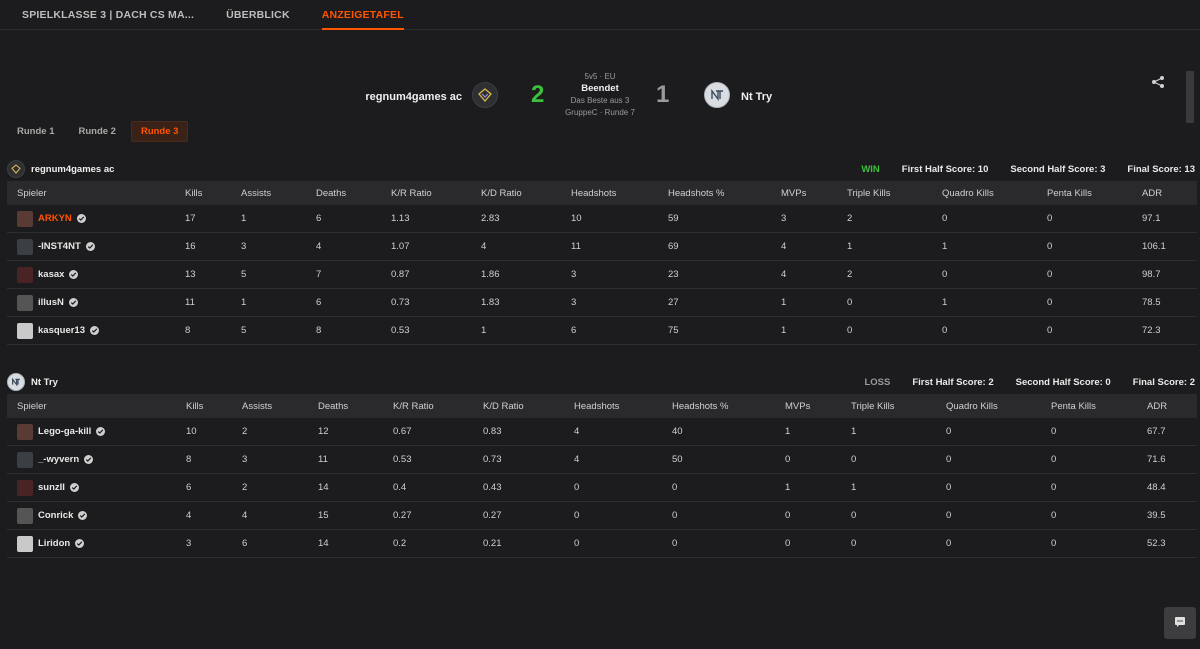 This screenshot has height=649, width=1200. I want to click on column-header: Penta Kills, so click(1069, 193).